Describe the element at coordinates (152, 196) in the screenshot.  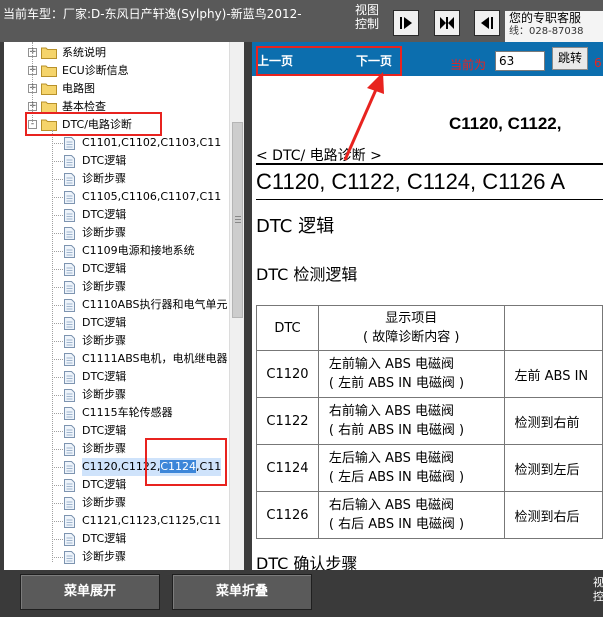
I see `tree-item-label: C1105,C1106,C1107,C11` at that location.